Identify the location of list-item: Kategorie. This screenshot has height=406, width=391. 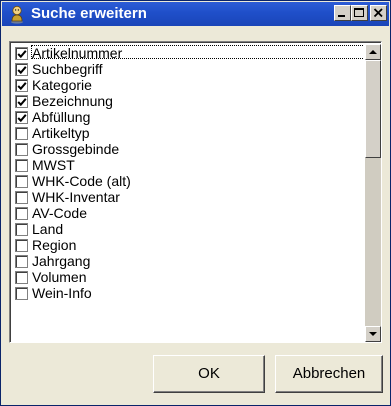
(187, 85).